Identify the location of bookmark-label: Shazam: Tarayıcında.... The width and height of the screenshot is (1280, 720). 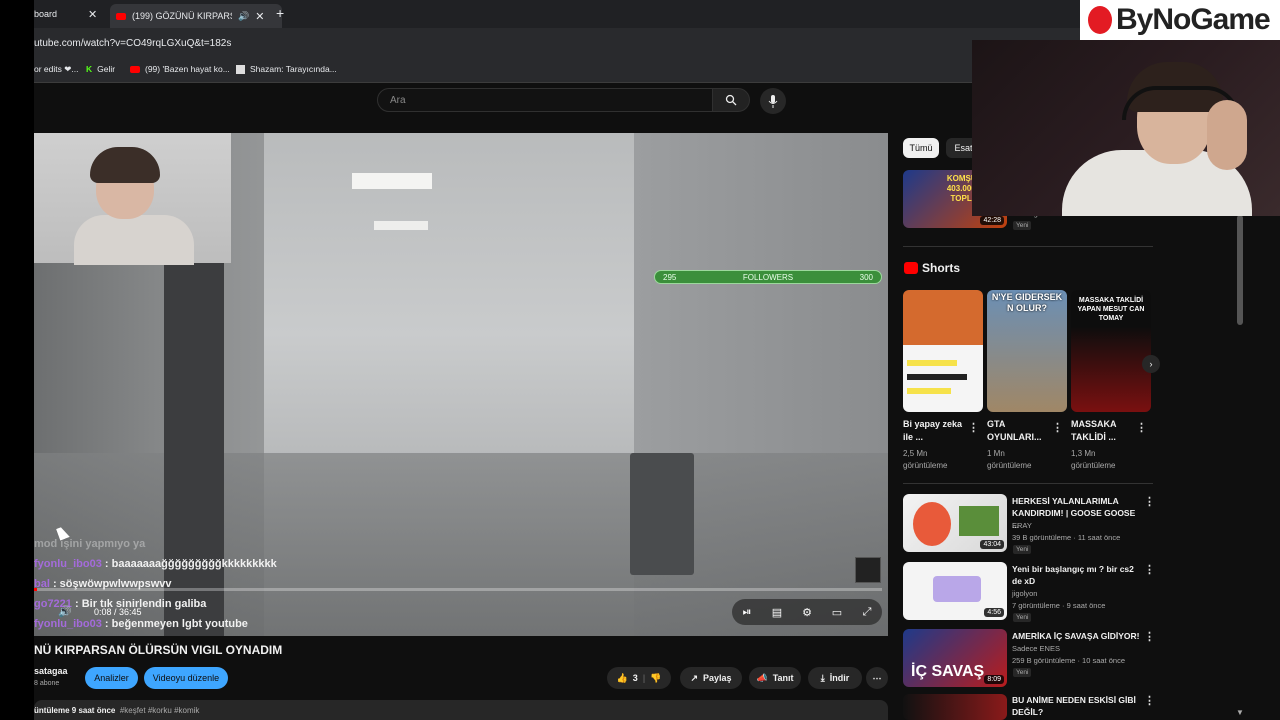
(293, 69).